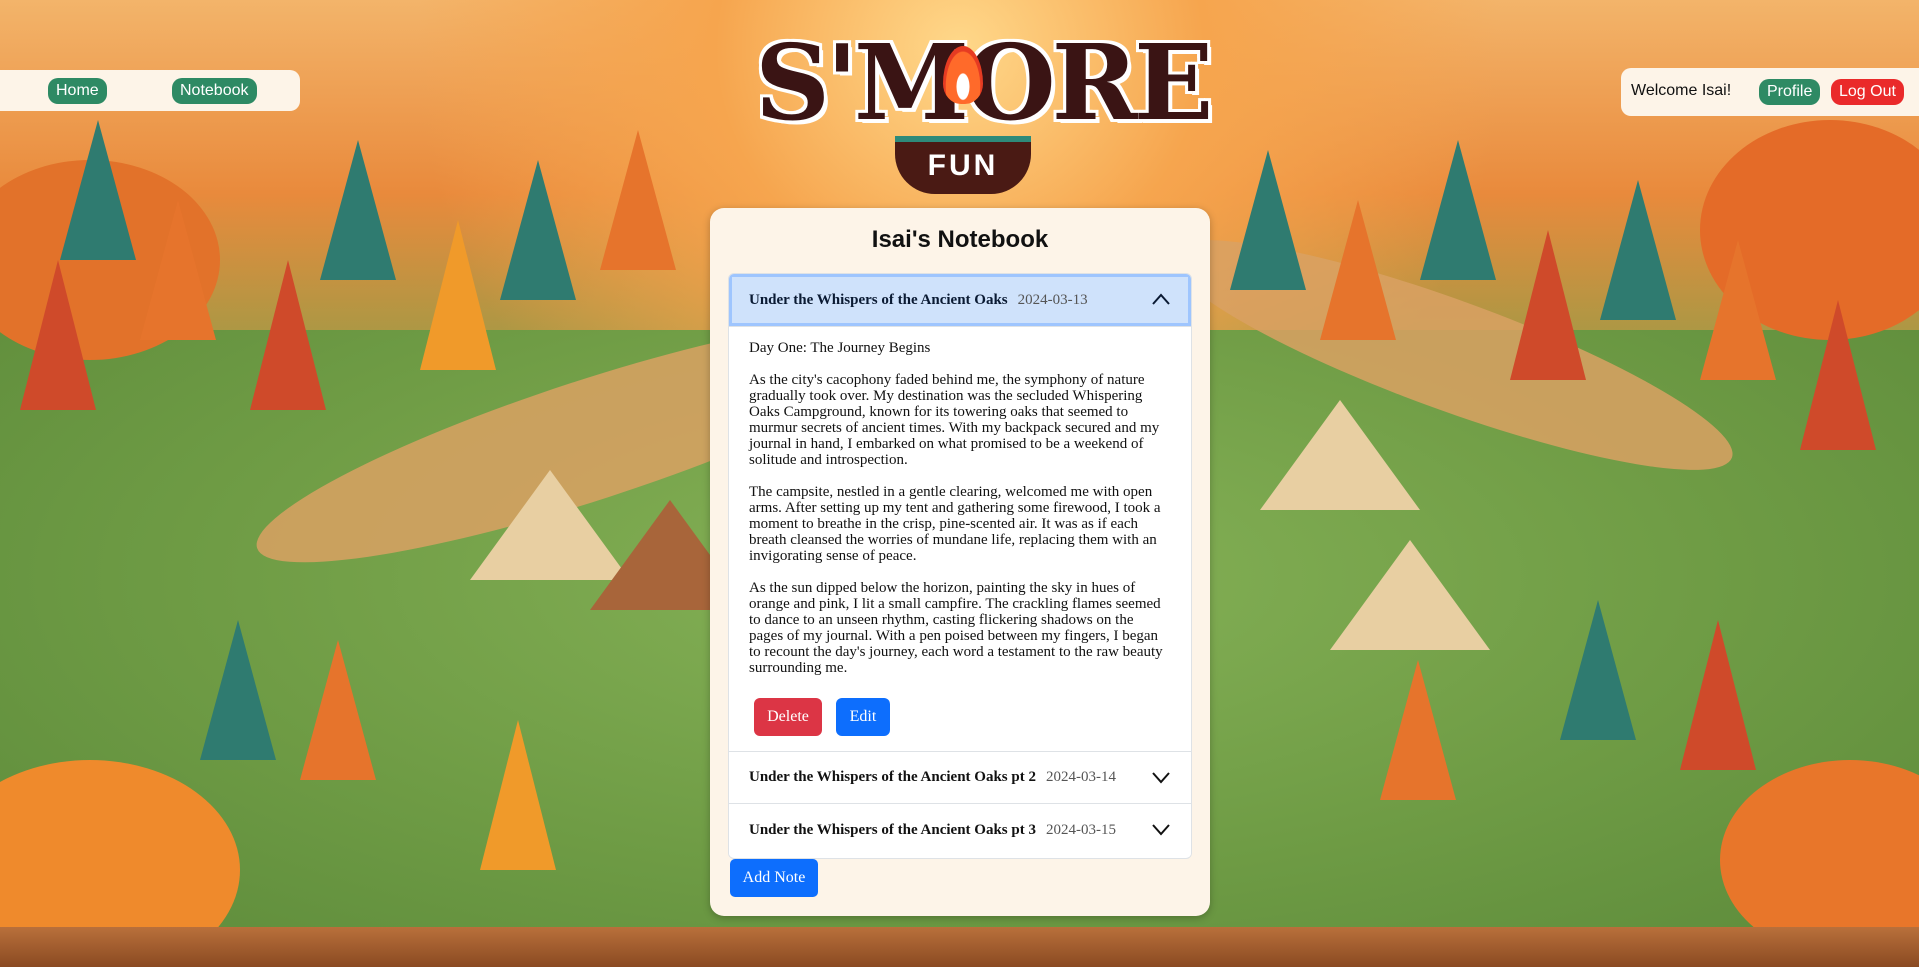 This screenshot has width=1919, height=967. Describe the element at coordinates (1790, 92) in the screenshot. I see `profile-link: Profile` at that location.